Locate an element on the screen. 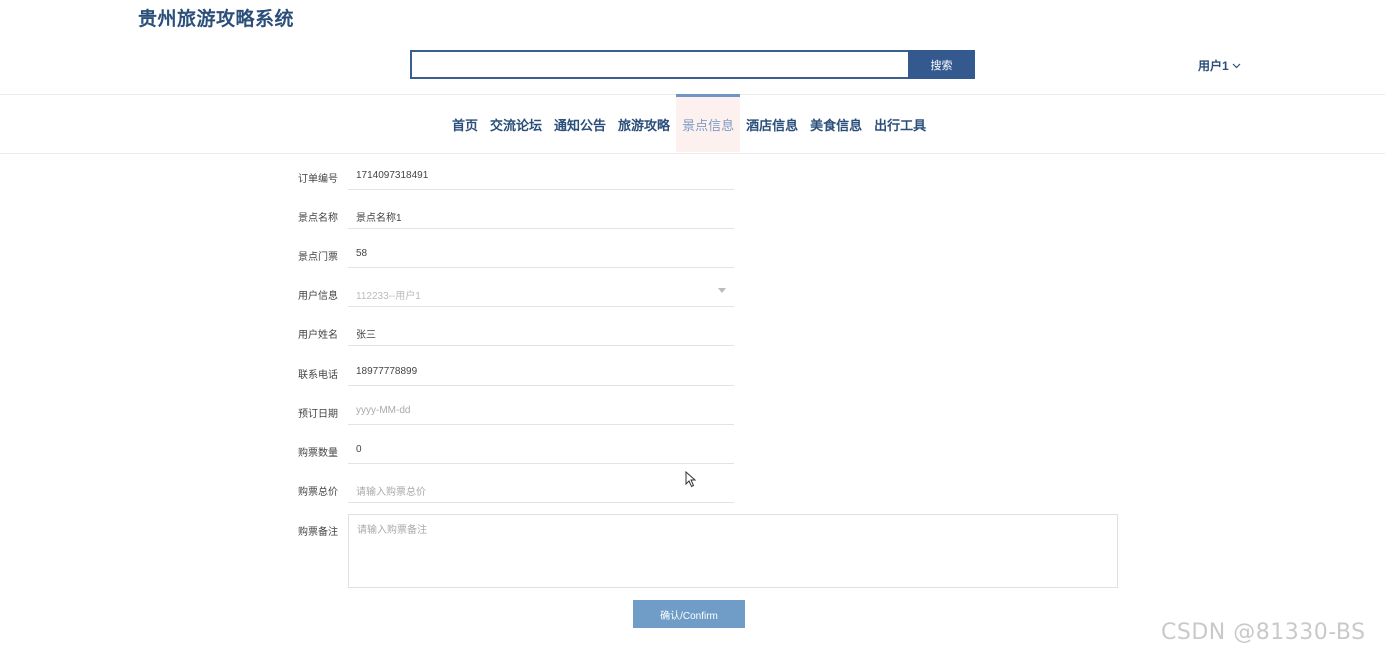  nav-item-home: 首页 is located at coordinates (465, 123).